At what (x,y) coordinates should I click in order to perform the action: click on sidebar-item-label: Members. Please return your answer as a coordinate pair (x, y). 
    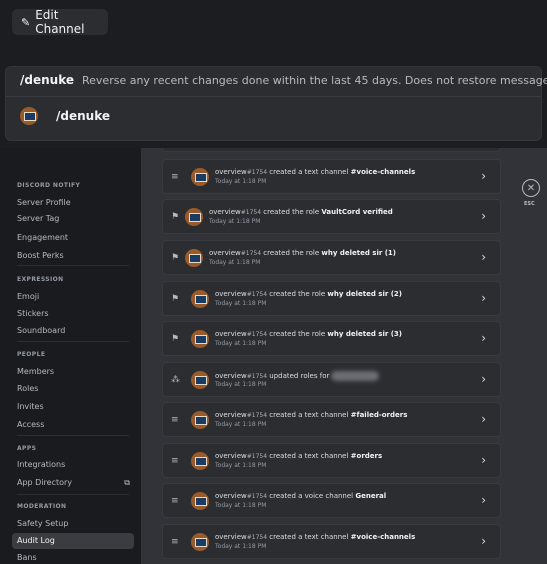
    Looking at the image, I should click on (36, 371).